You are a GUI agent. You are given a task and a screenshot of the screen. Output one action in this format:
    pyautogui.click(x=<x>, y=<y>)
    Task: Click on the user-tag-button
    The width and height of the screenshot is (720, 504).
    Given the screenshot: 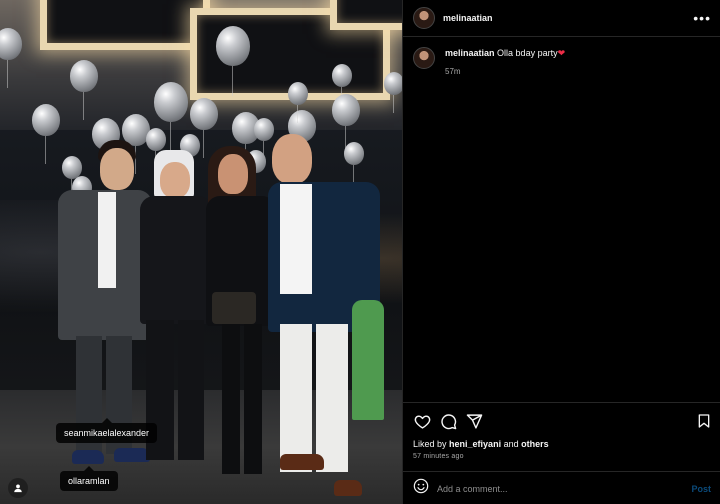 What is the action you would take?
    pyautogui.click(x=18, y=488)
    